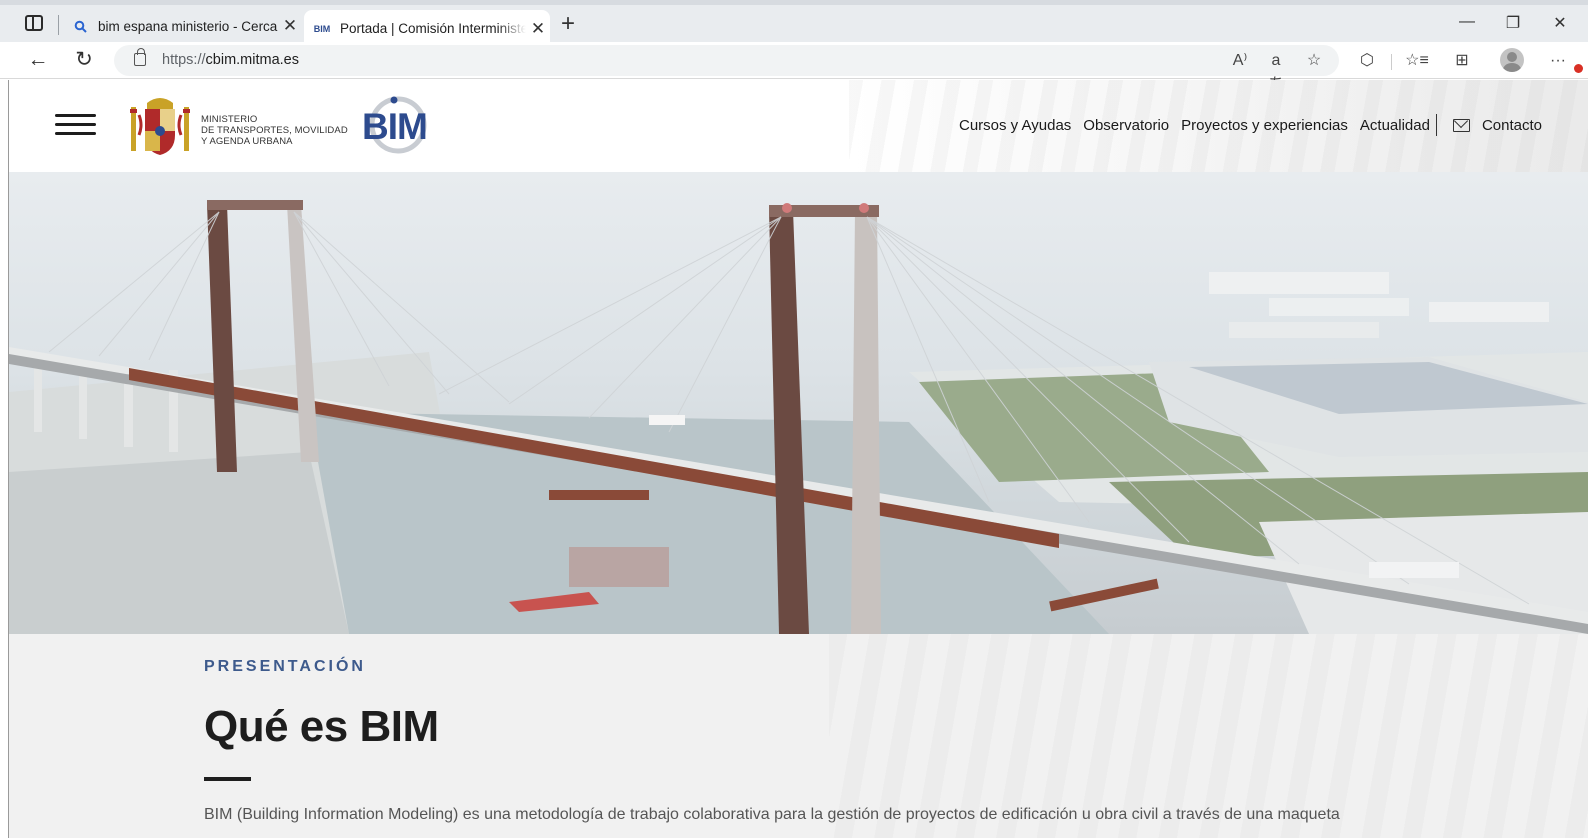 Image resolution: width=1588 pixels, height=838 pixels. I want to click on translate-icon: aあ, so click(1276, 71).